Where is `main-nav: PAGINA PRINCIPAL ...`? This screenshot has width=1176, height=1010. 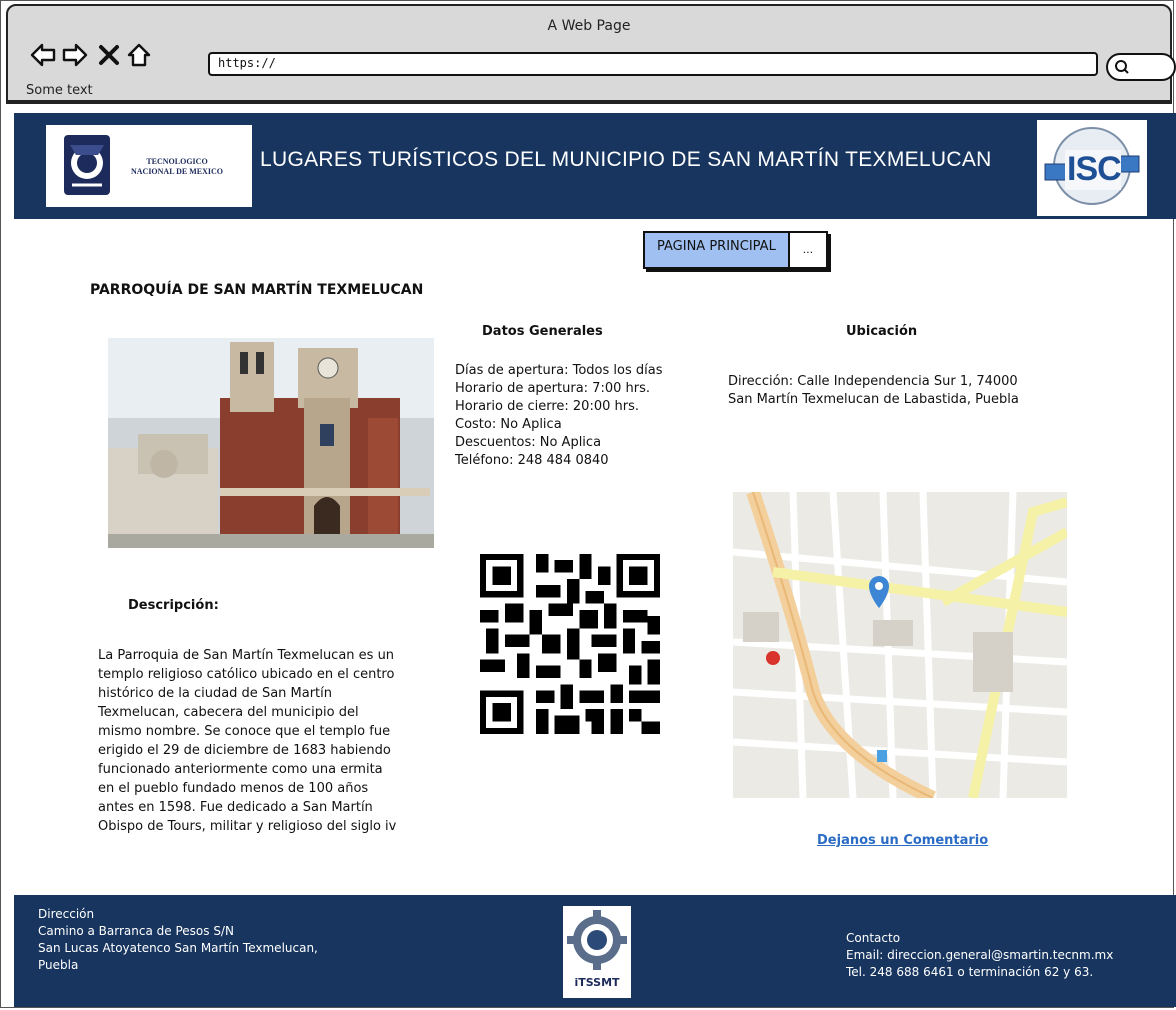
main-nav: PAGINA PRINCIPAL ... is located at coordinates (735, 250).